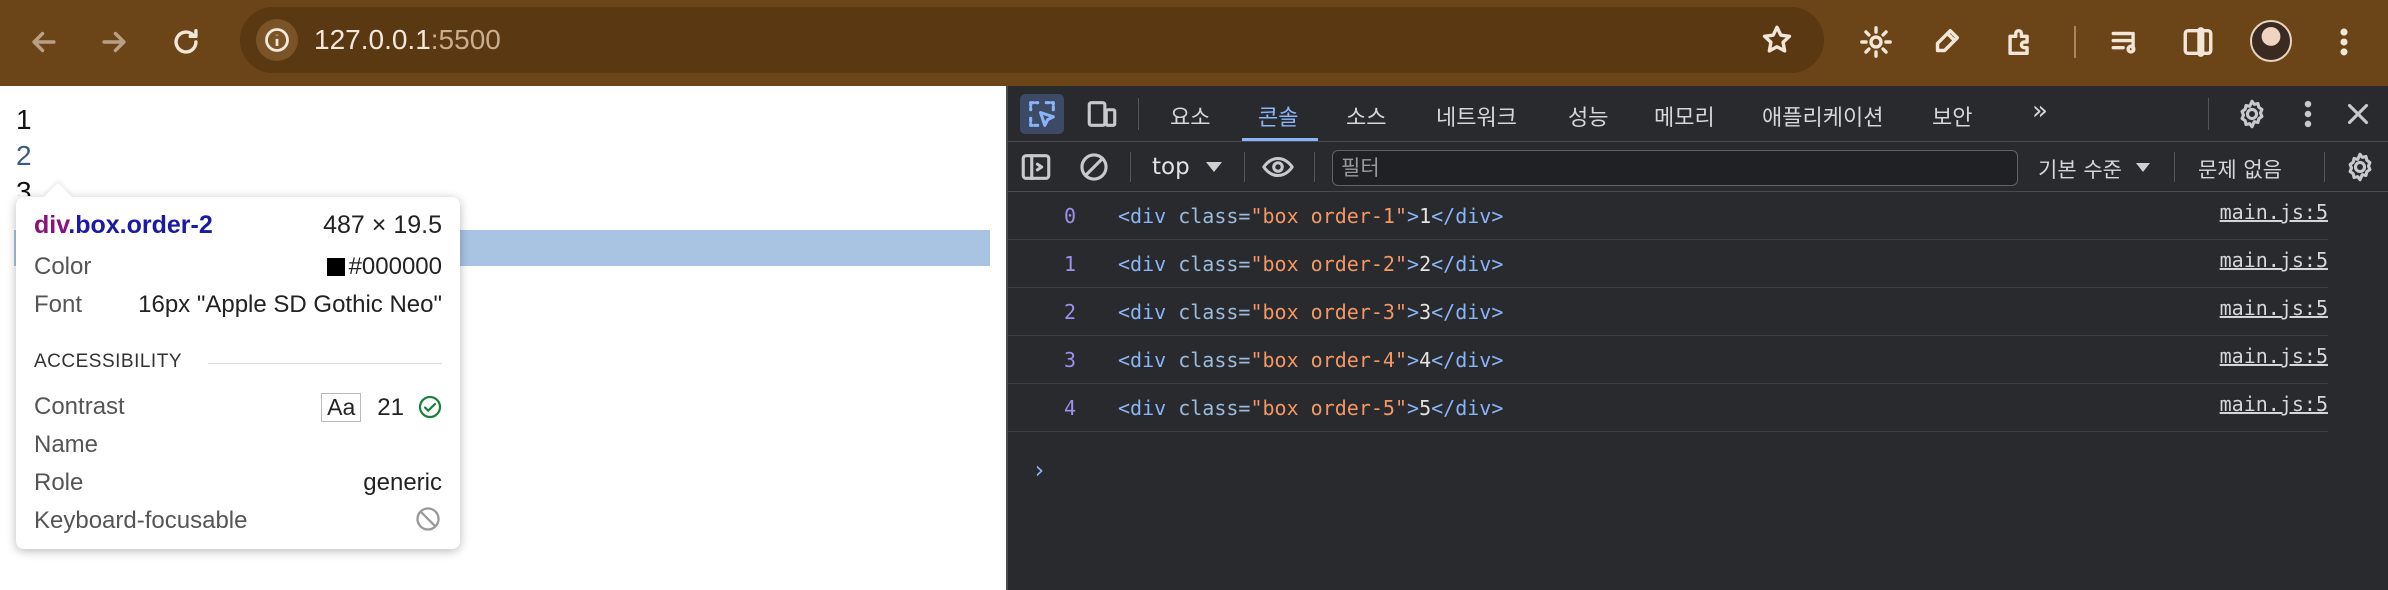 This screenshot has width=2388, height=590. What do you see at coordinates (238, 445) in the screenshot?
I see `tooltip-name-row: Name` at bounding box center [238, 445].